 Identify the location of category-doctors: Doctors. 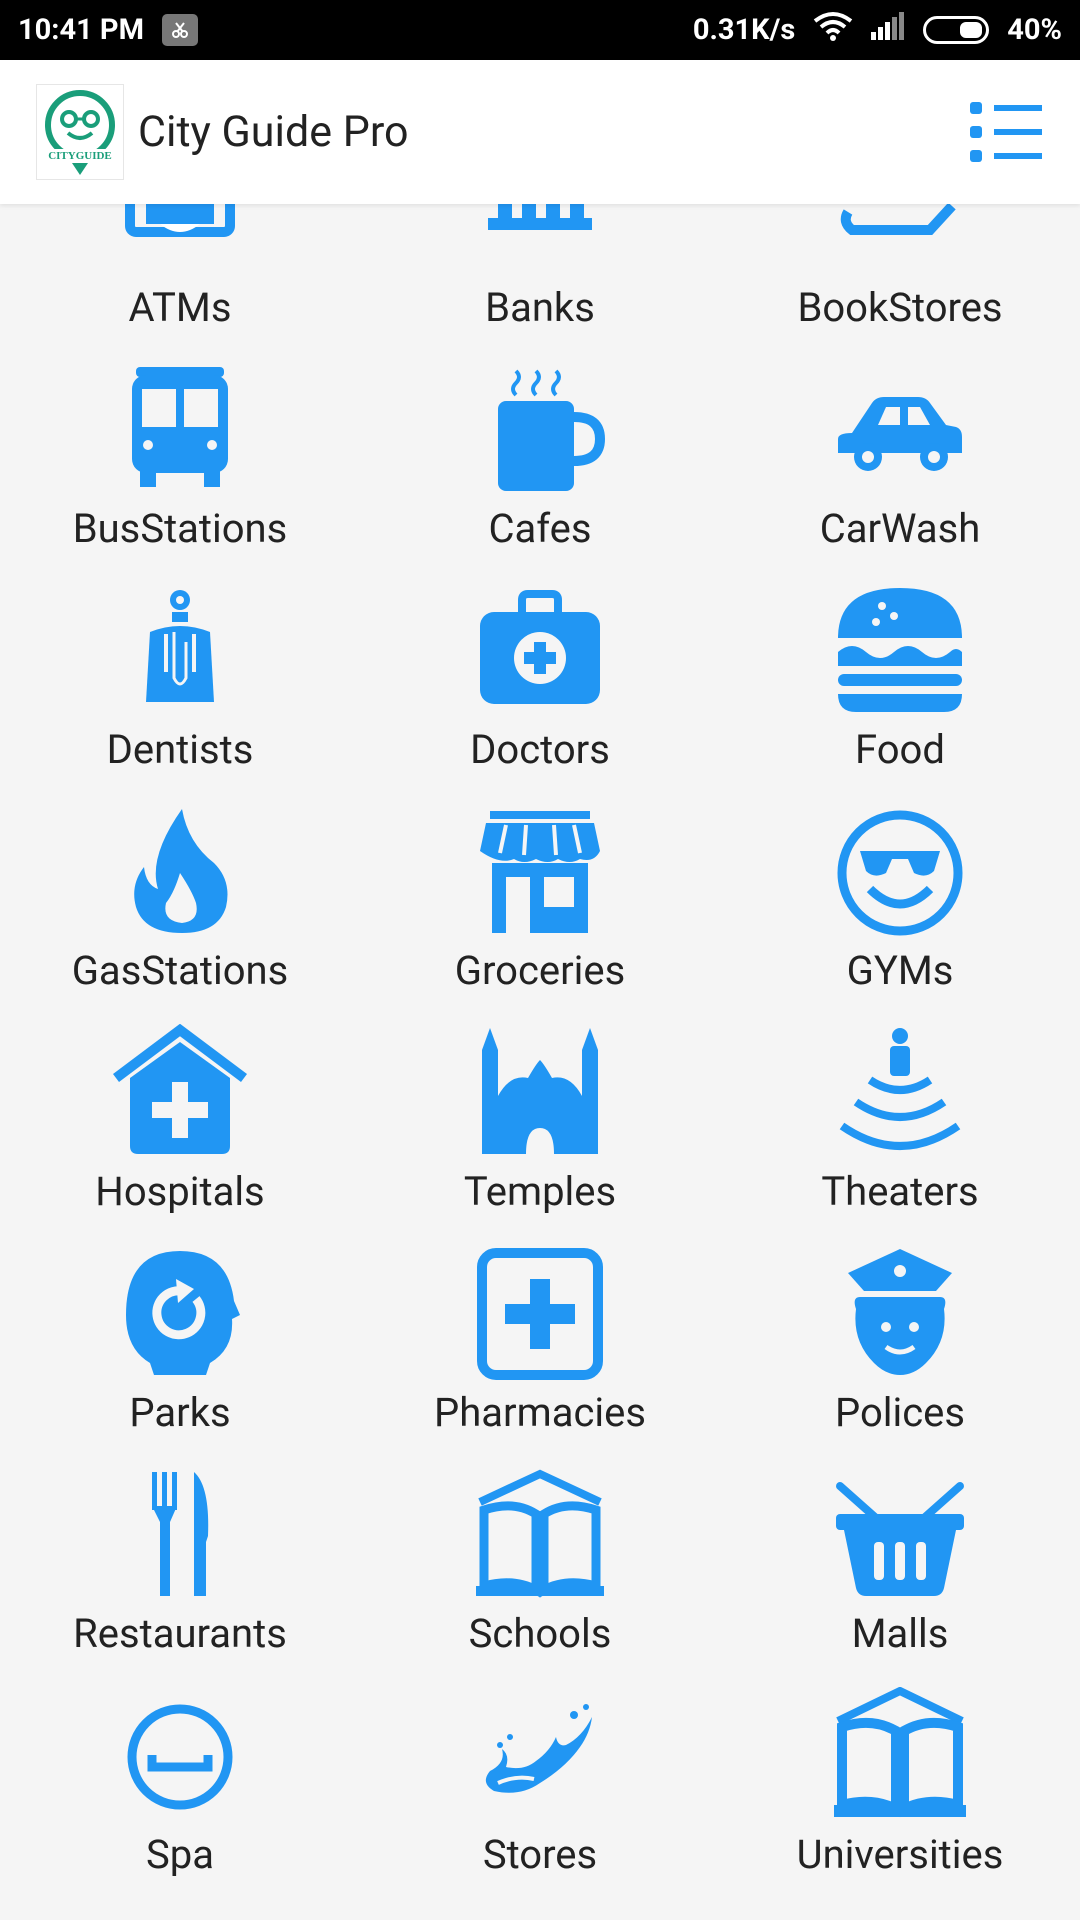
(540, 692).